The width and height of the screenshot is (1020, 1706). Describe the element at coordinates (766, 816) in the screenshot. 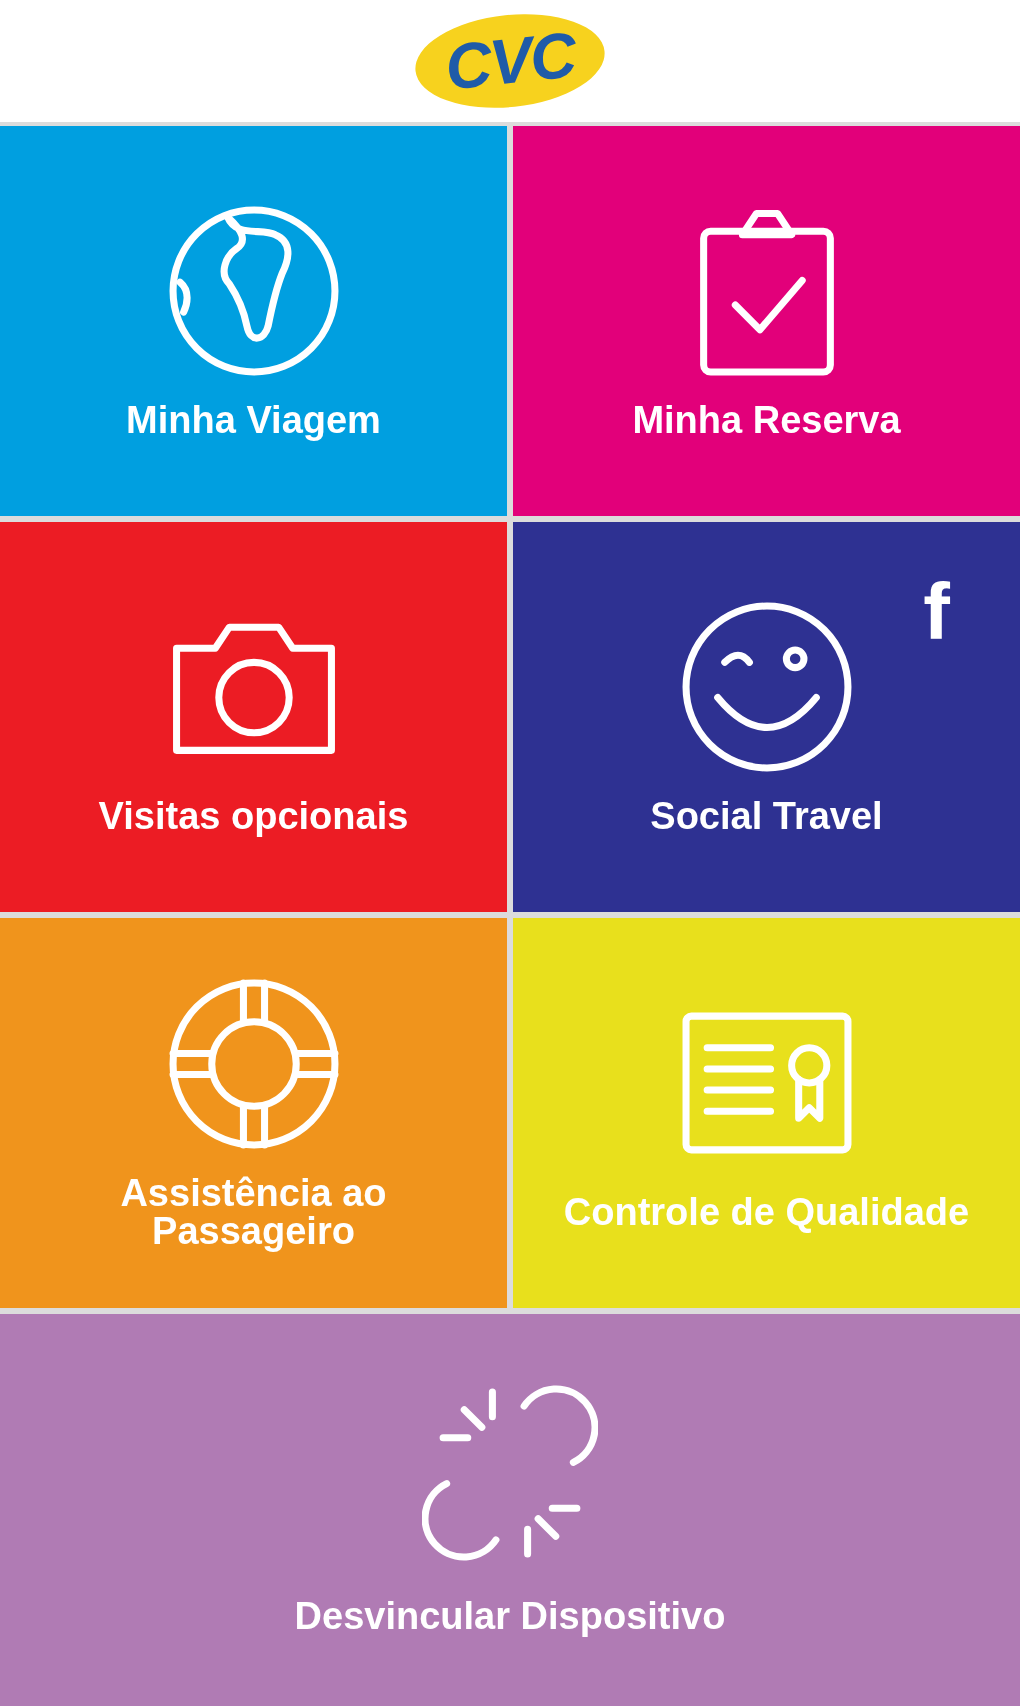

I see `tile-label: Social Travel` at that location.